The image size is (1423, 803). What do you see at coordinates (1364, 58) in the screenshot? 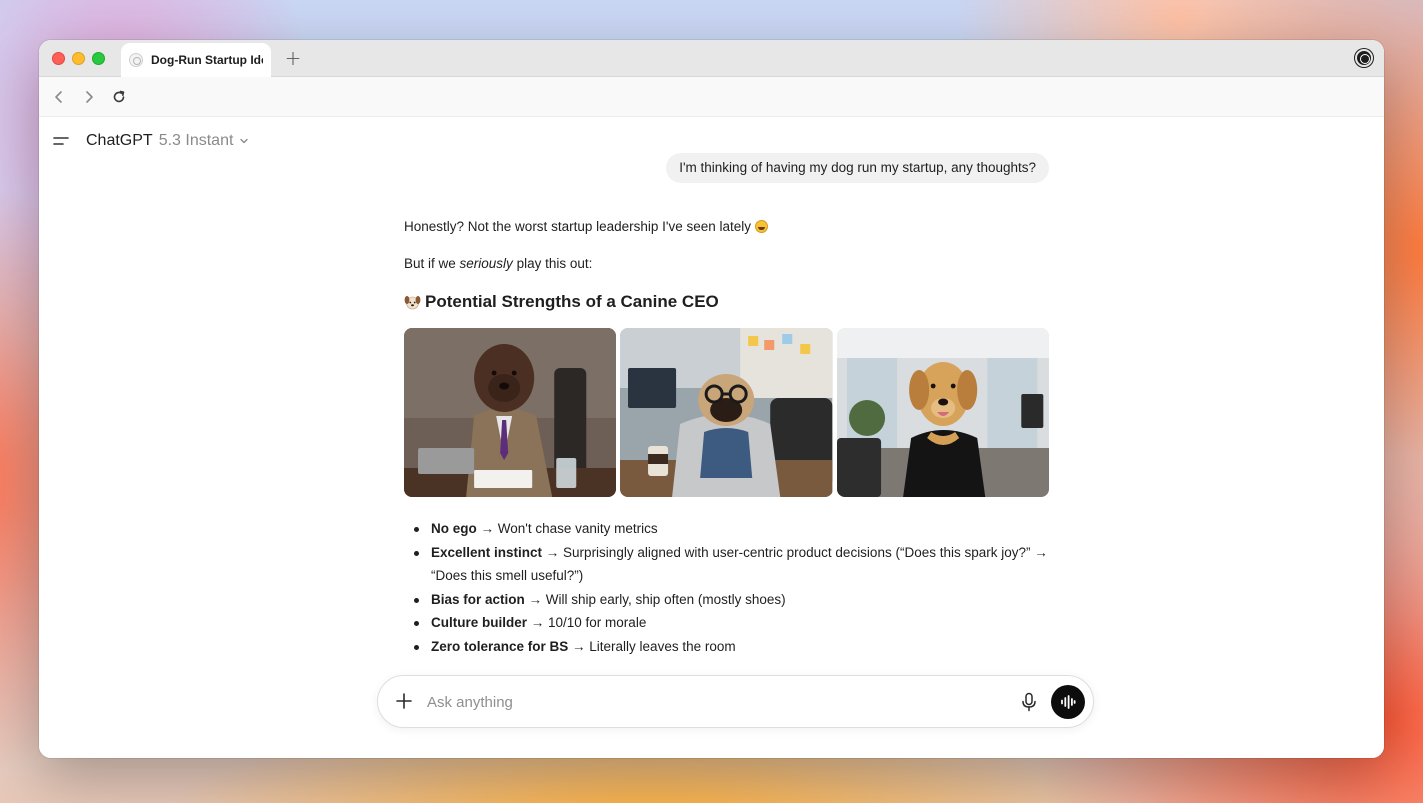
I see `openai-extension-icon` at bounding box center [1364, 58].